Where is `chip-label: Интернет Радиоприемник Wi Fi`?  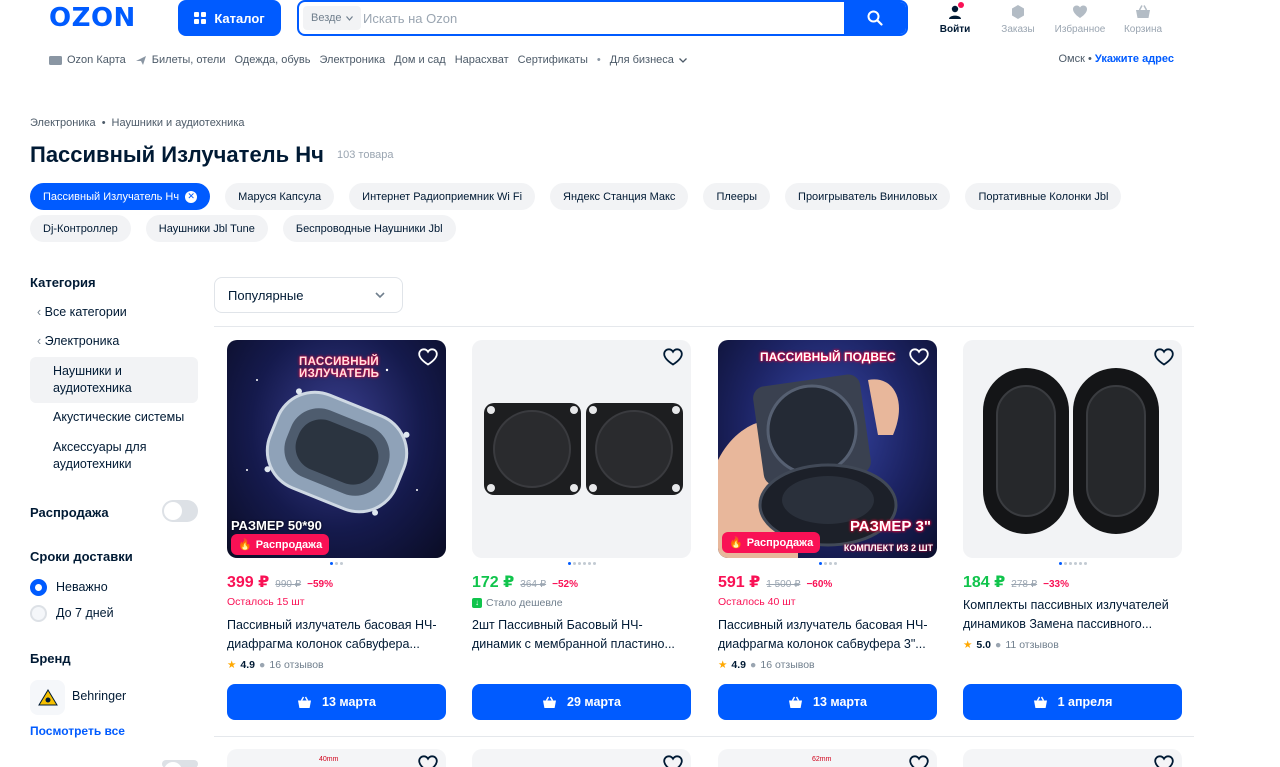
chip-label: Интернет Радиоприемник Wi Fi is located at coordinates (442, 196).